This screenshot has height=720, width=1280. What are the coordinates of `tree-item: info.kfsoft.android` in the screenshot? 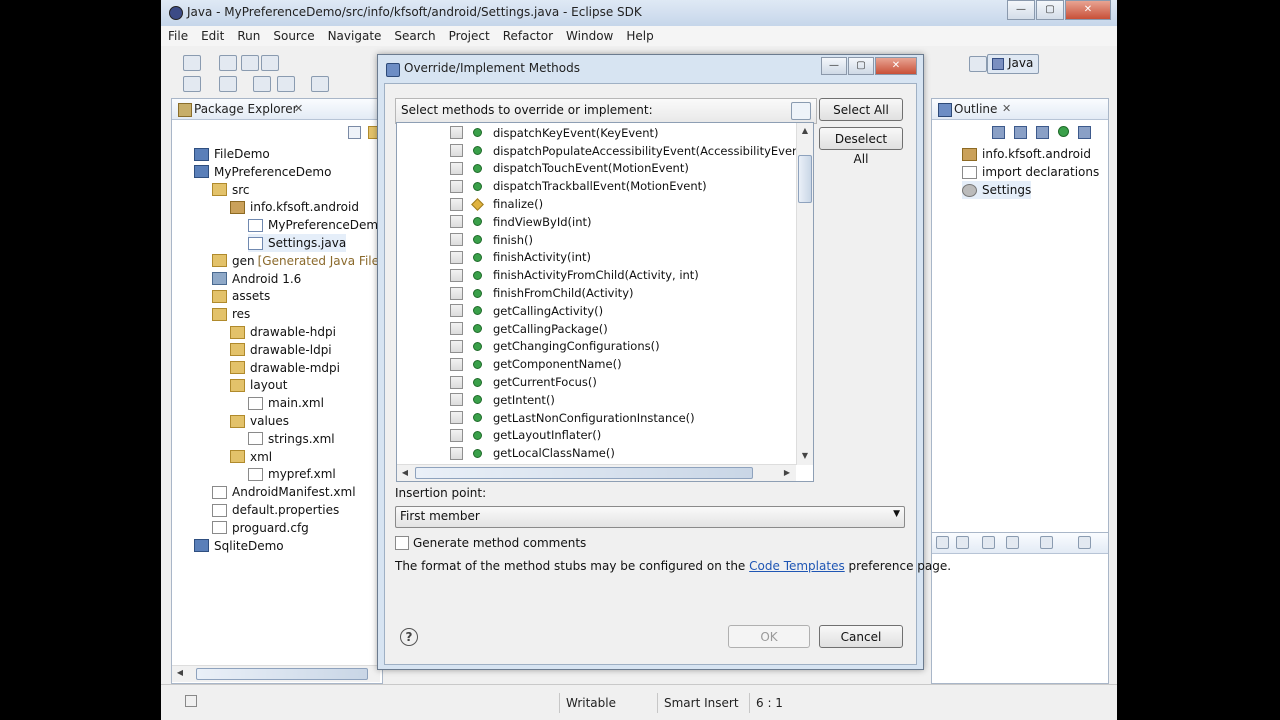 It's located at (294, 207).